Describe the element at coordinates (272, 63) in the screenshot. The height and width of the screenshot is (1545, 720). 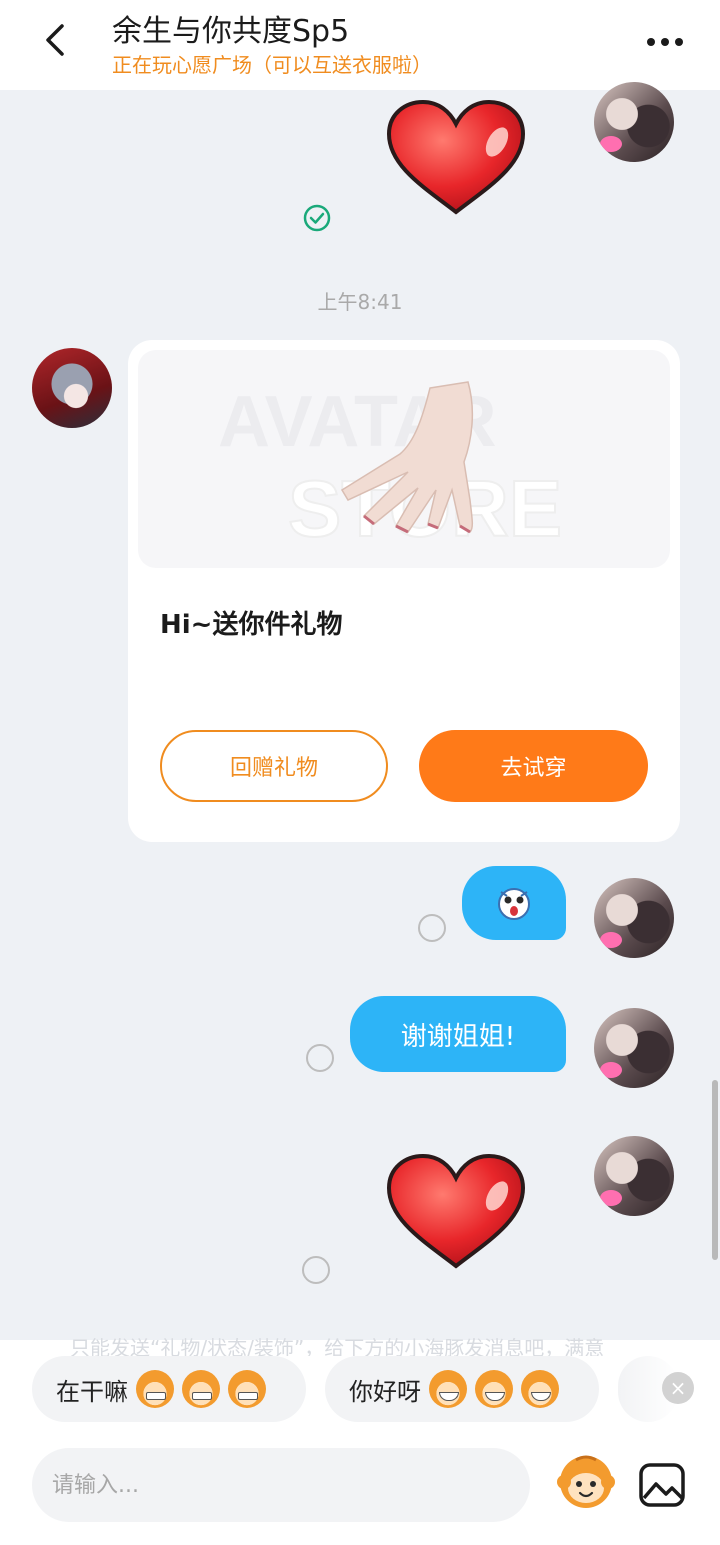
I see `chat-status-subtitle: 正在玩心愿广场（可以互送衣服啦）` at that location.